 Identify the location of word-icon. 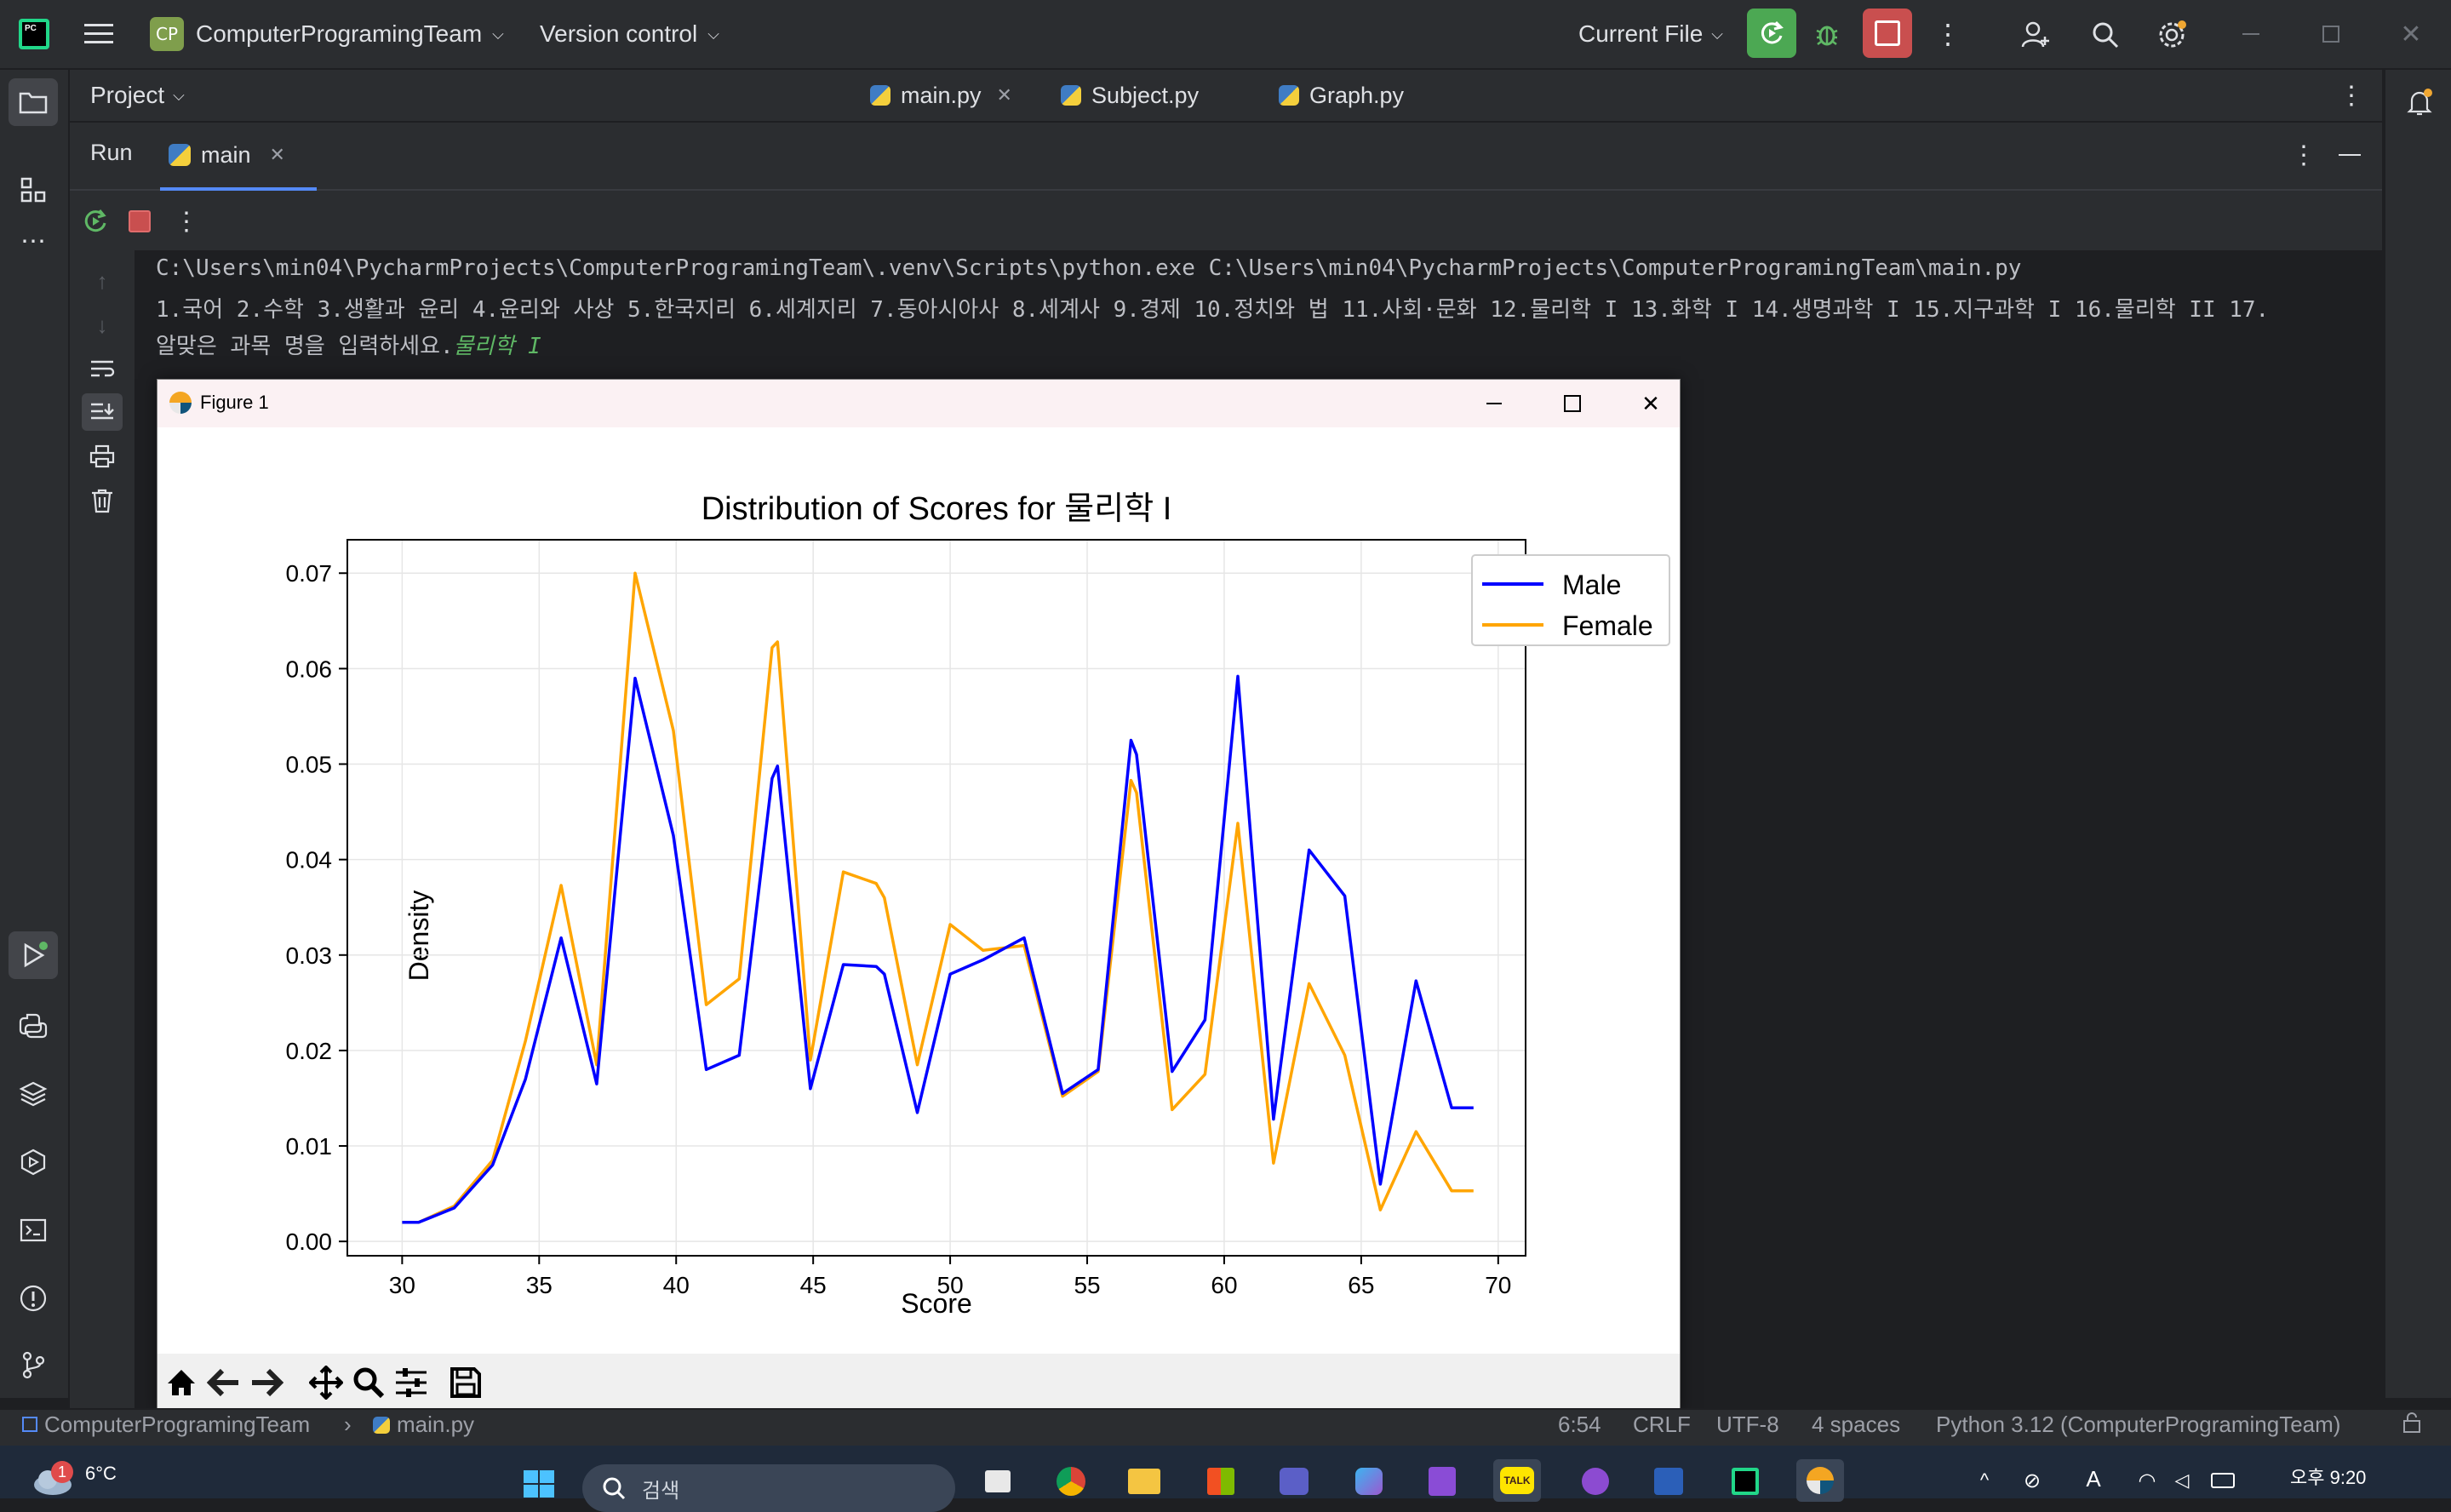
(1668, 1481).